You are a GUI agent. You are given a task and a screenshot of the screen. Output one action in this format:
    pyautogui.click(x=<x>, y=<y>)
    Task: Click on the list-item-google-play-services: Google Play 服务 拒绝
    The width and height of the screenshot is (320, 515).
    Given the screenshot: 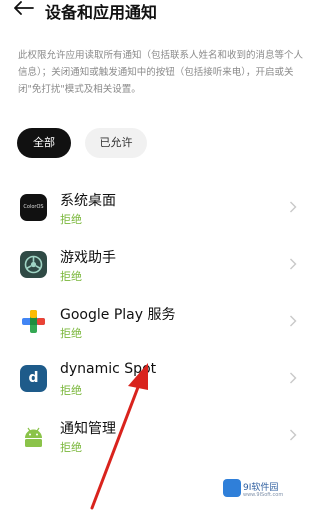 What is the action you would take?
    pyautogui.click(x=157, y=322)
    